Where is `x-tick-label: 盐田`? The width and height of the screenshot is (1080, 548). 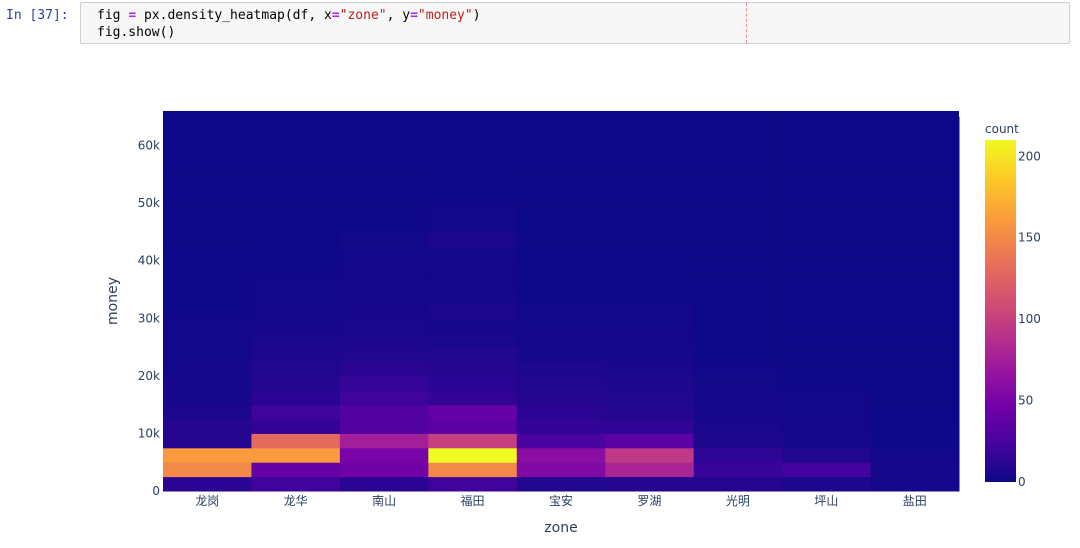
x-tick-label: 盐田 is located at coordinates (915, 501).